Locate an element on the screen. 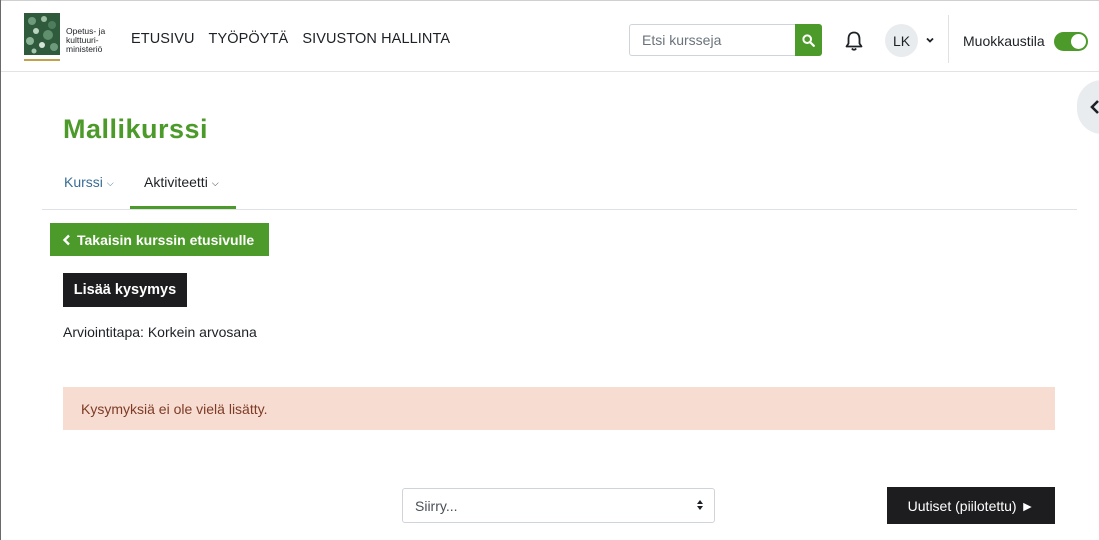  tab-aktiviteetti: Aktiviteetti ⌵ is located at coordinates (181, 182).